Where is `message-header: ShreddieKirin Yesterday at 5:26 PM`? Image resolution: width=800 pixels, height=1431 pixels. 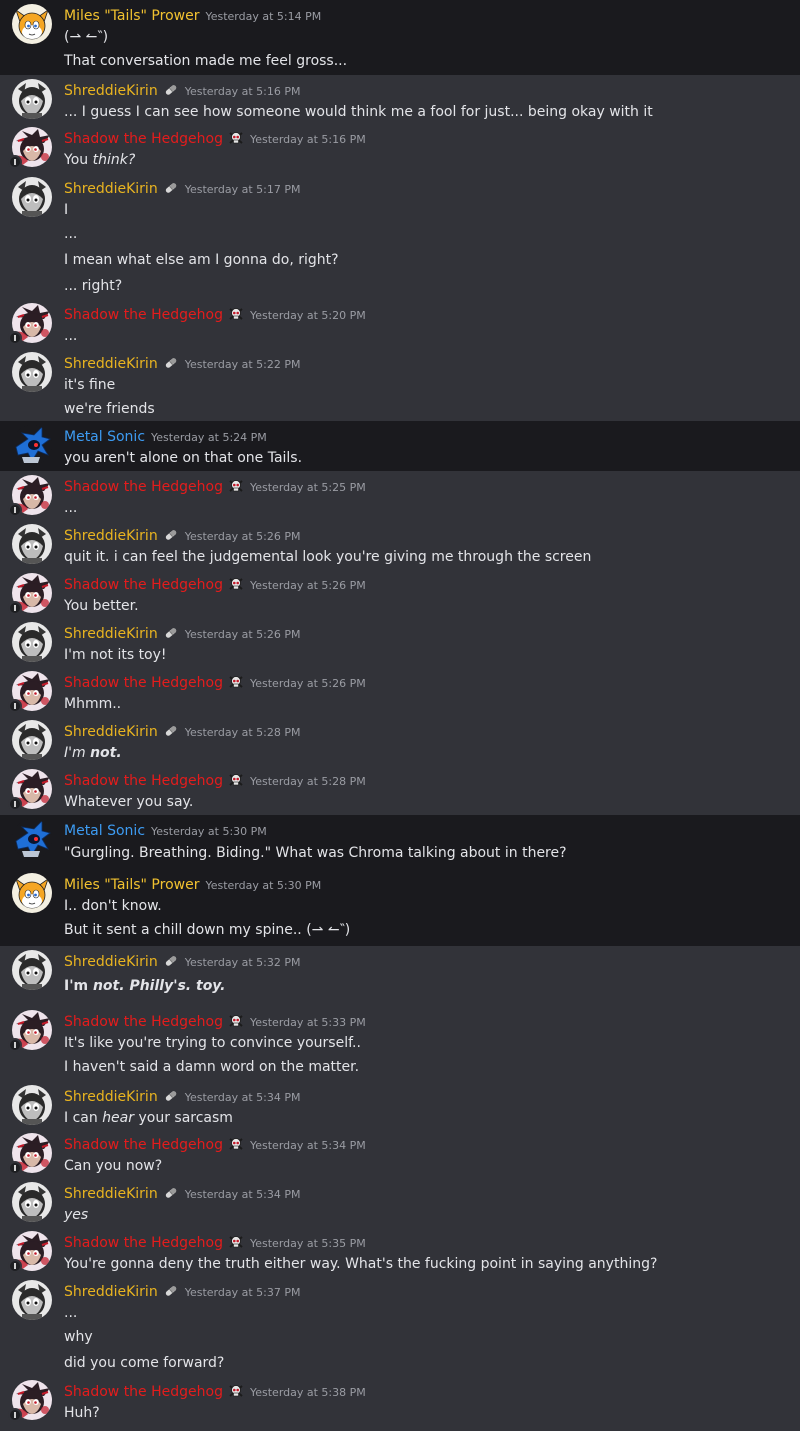
message-header: ShreddieKirin Yesterday at 5:26 PM is located at coordinates (426, 633).